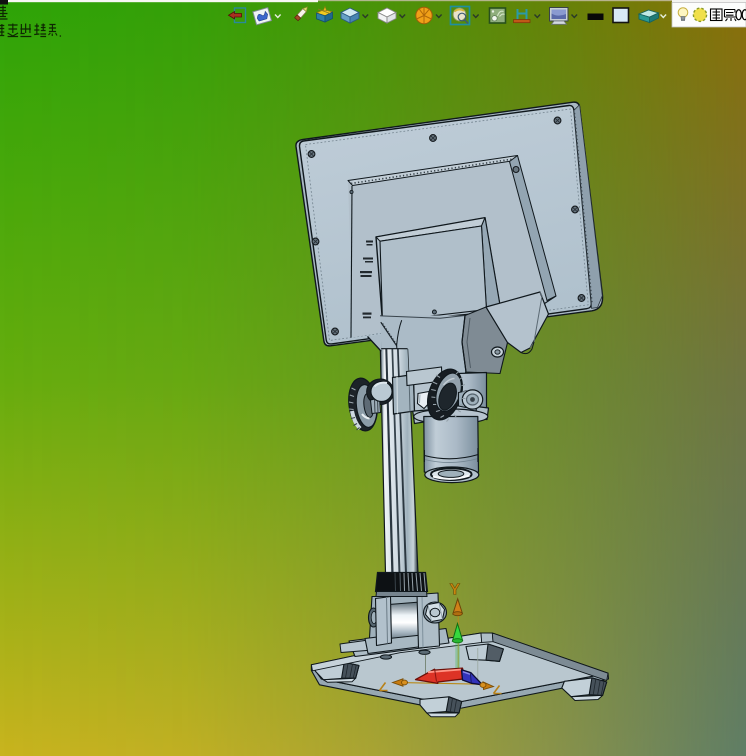 This screenshot has width=746, height=756. What do you see at coordinates (455, 590) in the screenshot?
I see `svg-text: Y` at bounding box center [455, 590].